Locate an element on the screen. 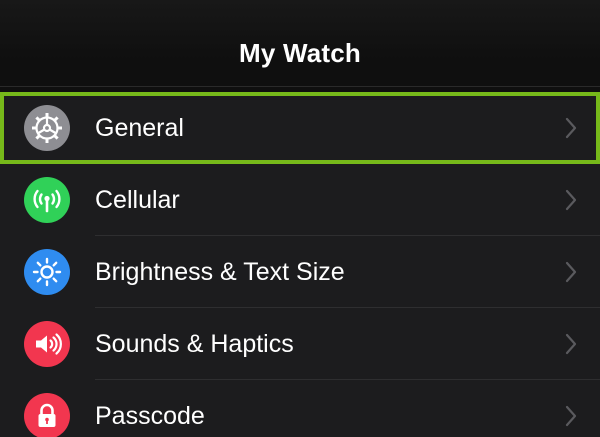 This screenshot has width=600, height=437. lock-icon is located at coordinates (47, 415).